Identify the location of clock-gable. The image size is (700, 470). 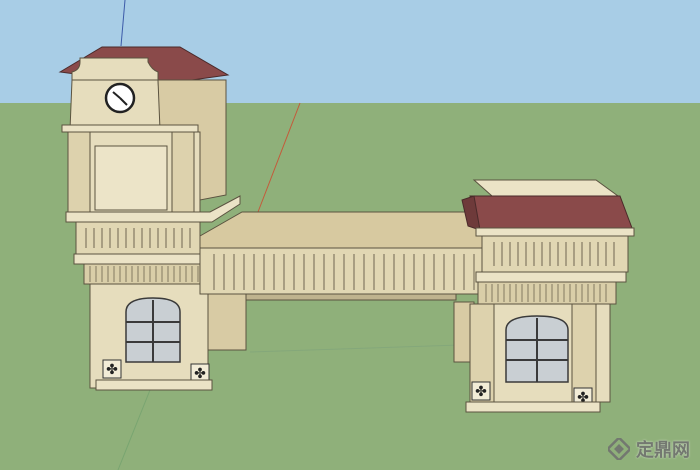
(115, 69).